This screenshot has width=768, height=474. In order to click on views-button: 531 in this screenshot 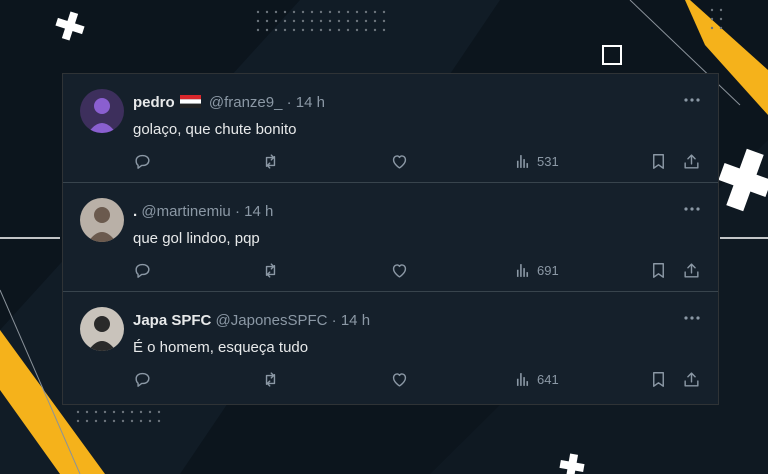, I will do `click(536, 161)`.